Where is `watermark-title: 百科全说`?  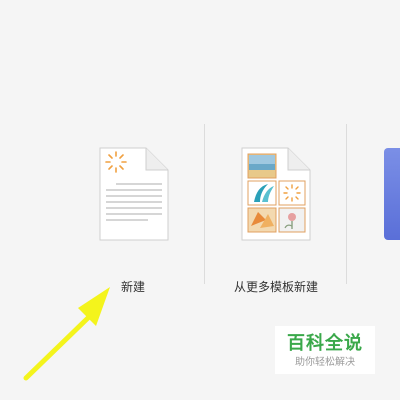
watermark-title: 百科全说 is located at coordinates (325, 343).